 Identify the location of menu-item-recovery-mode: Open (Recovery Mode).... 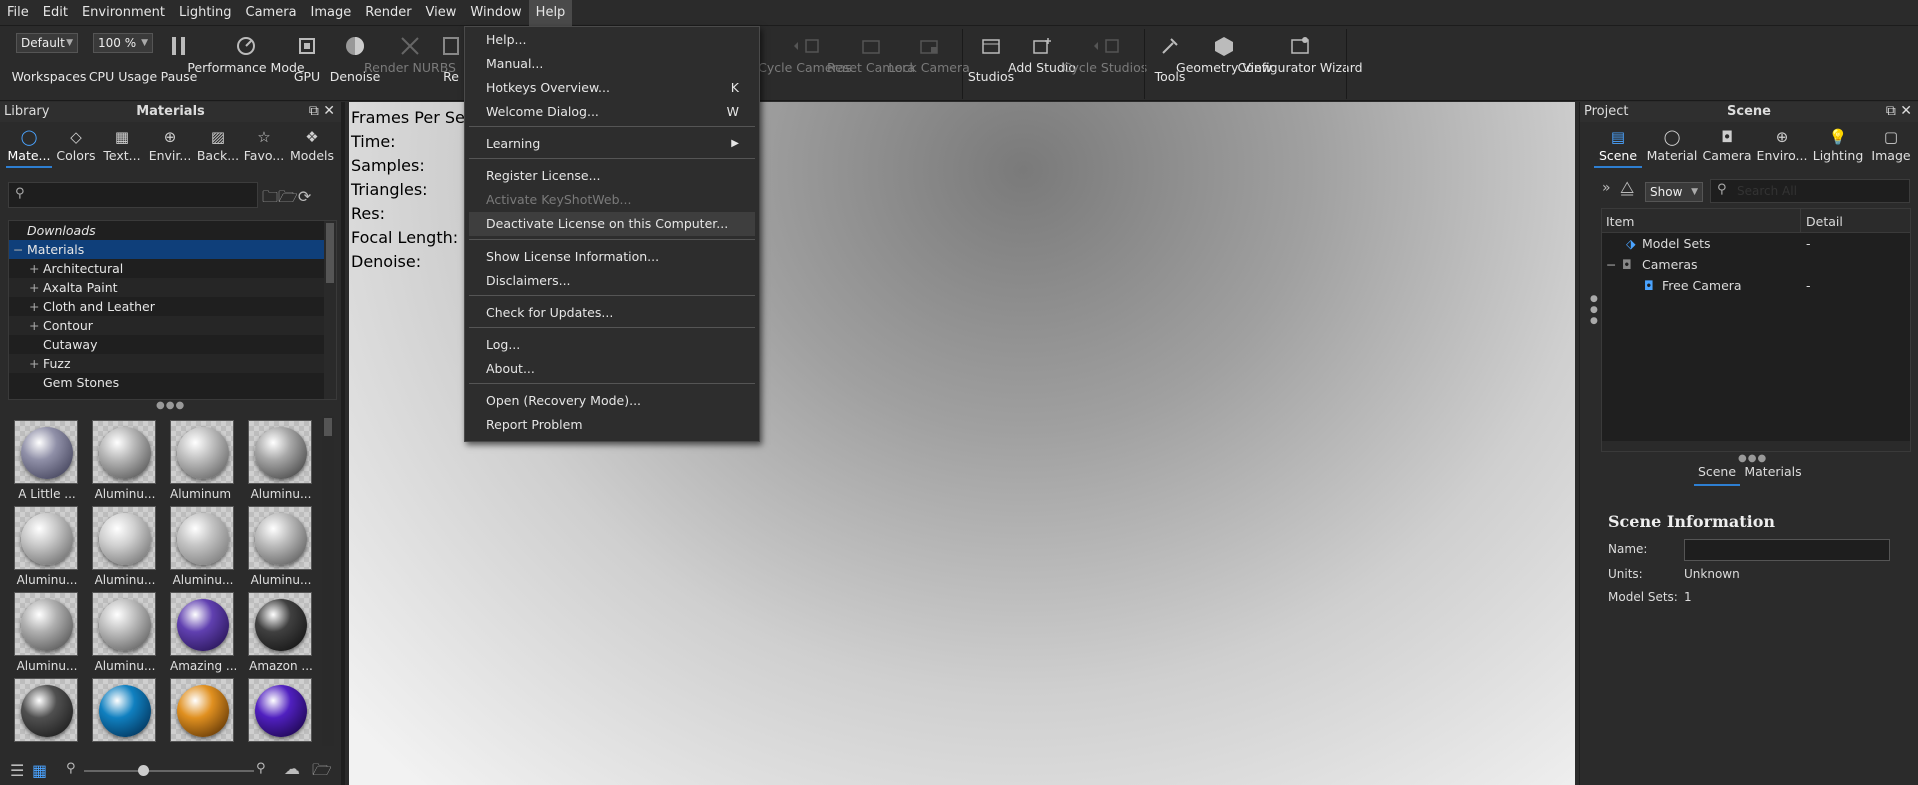
(612, 401).